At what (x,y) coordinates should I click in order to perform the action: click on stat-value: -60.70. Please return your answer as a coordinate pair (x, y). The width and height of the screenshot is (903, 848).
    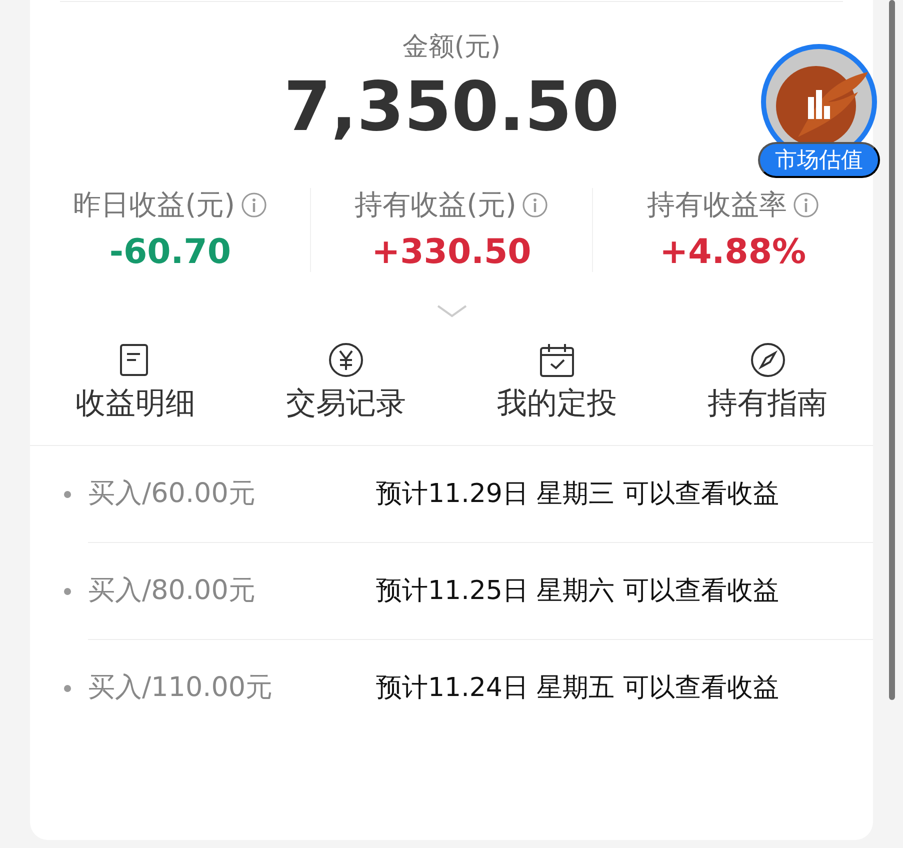
    Looking at the image, I should click on (170, 252).